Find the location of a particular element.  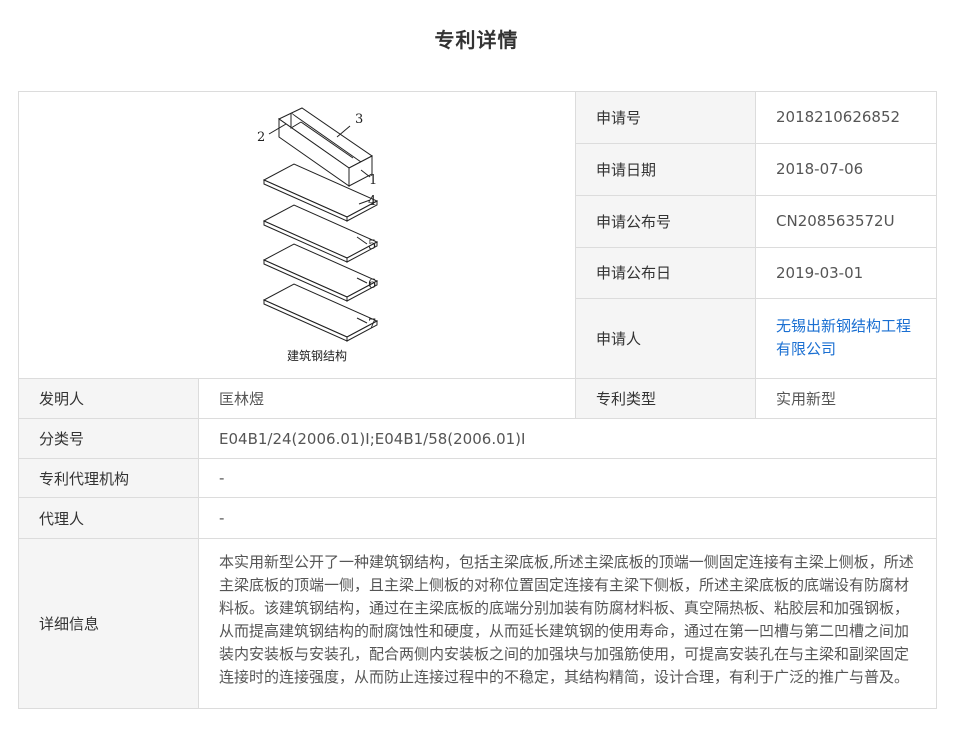

app-number-label: 申请号 is located at coordinates (665, 117).